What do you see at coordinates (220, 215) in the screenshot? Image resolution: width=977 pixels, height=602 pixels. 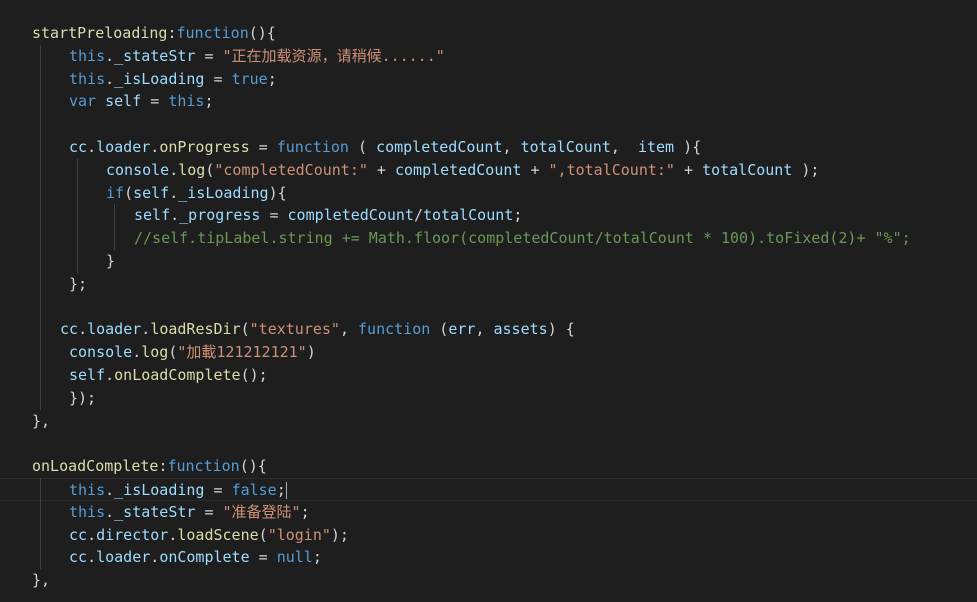 I see `code-token: _progress` at bounding box center [220, 215].